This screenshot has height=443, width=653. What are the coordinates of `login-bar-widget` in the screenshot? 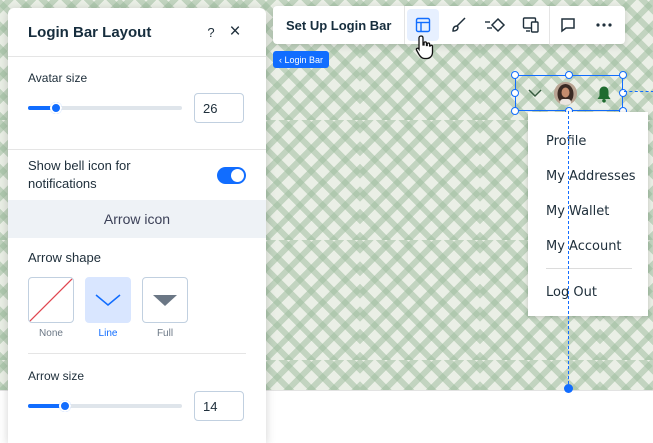 It's located at (569, 93).